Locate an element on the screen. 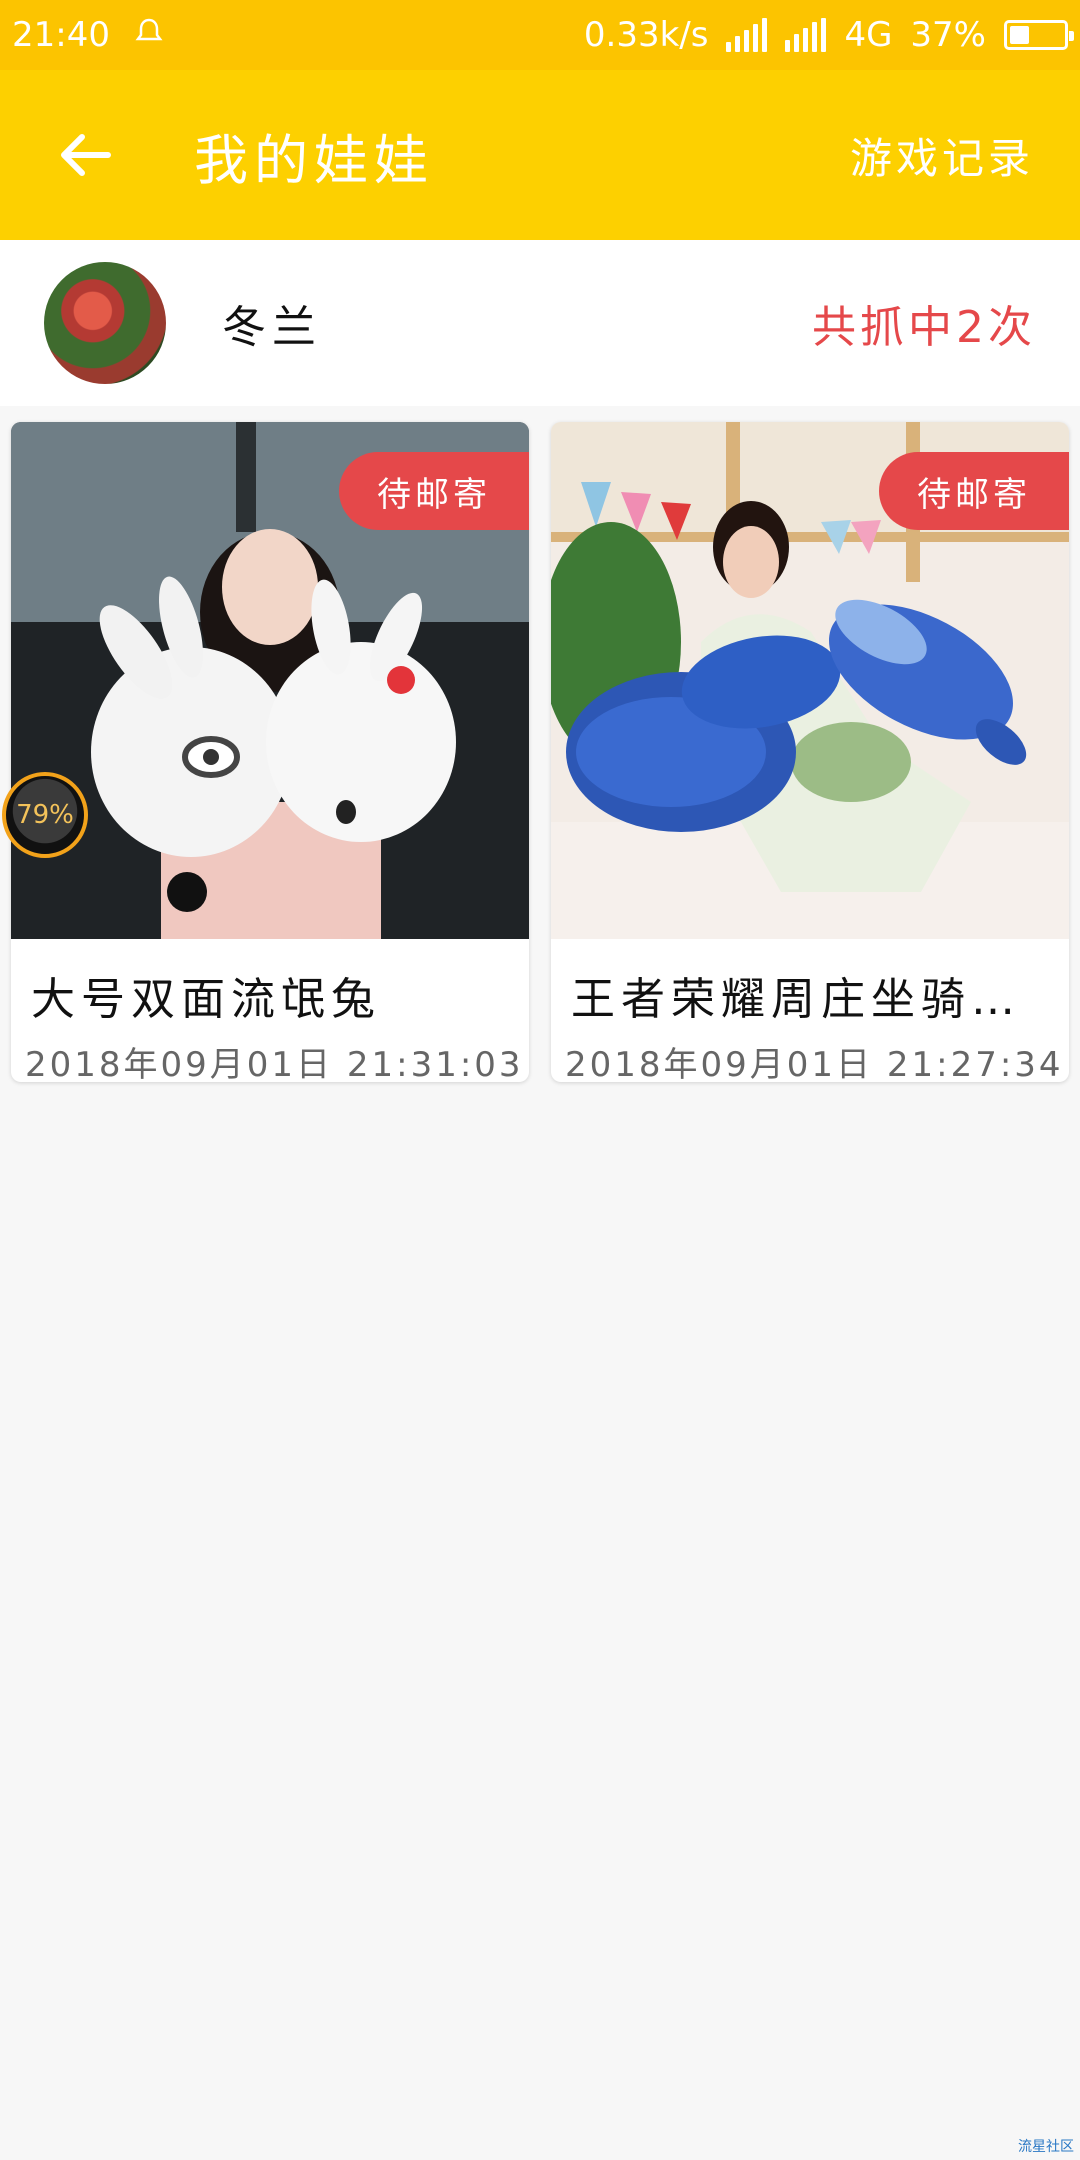  back-button is located at coordinates (85, 155).